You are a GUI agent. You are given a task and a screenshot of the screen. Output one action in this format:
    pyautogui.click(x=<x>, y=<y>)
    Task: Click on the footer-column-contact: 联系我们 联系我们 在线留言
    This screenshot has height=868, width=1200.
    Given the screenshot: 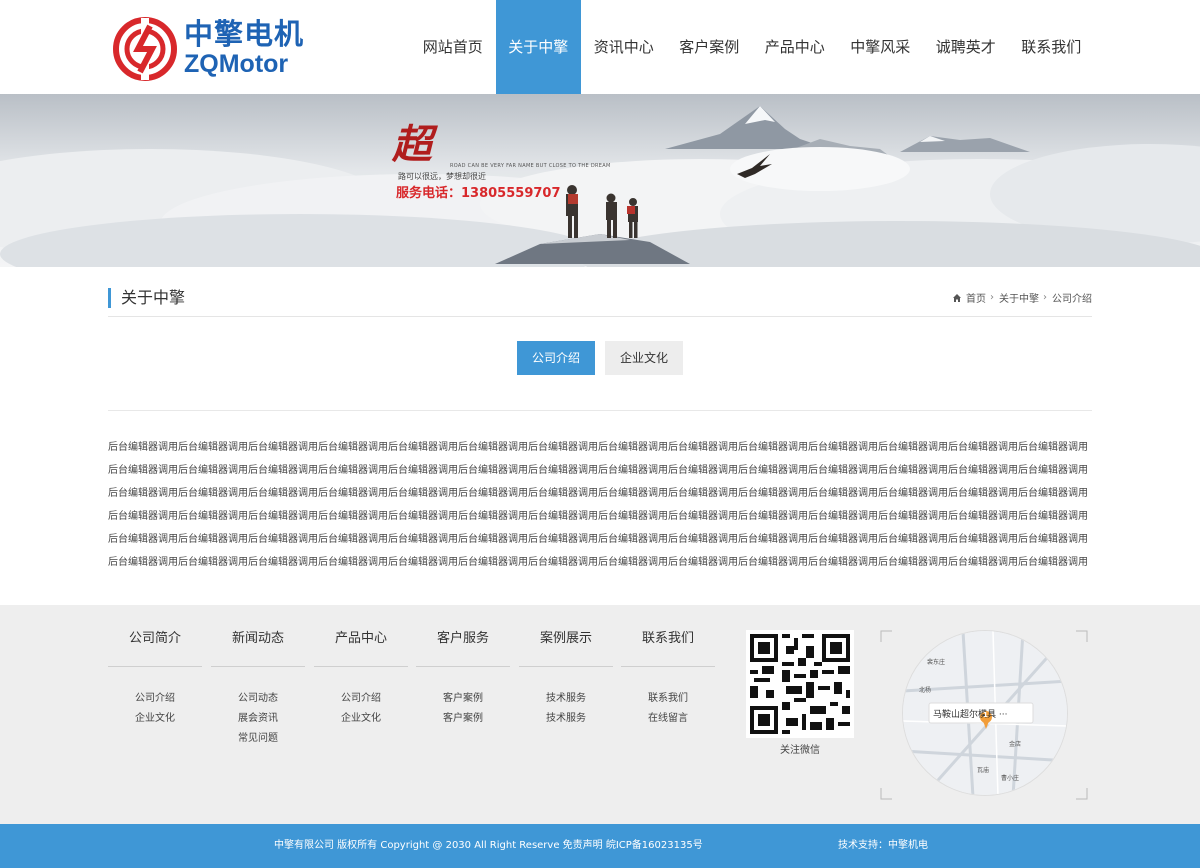 What is the action you would take?
    pyautogui.click(x=668, y=667)
    